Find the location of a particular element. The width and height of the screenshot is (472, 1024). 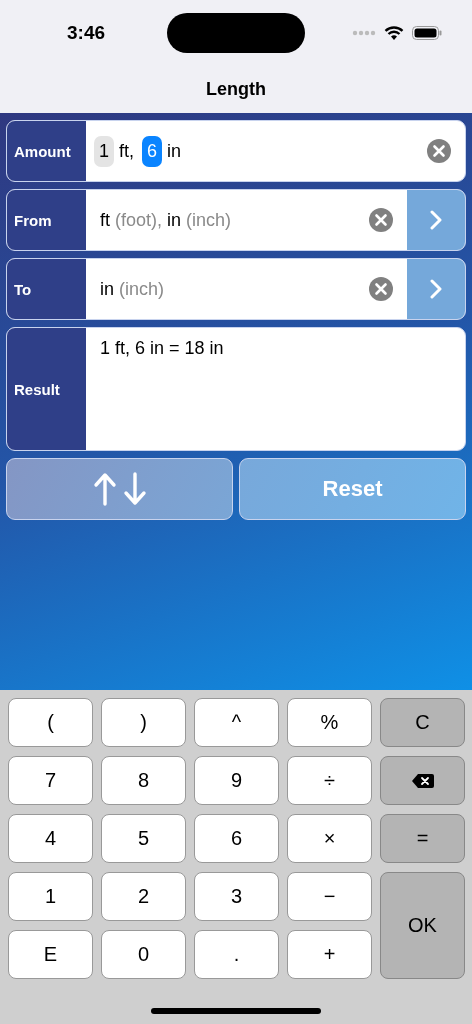

wifi-icon is located at coordinates (394, 33).